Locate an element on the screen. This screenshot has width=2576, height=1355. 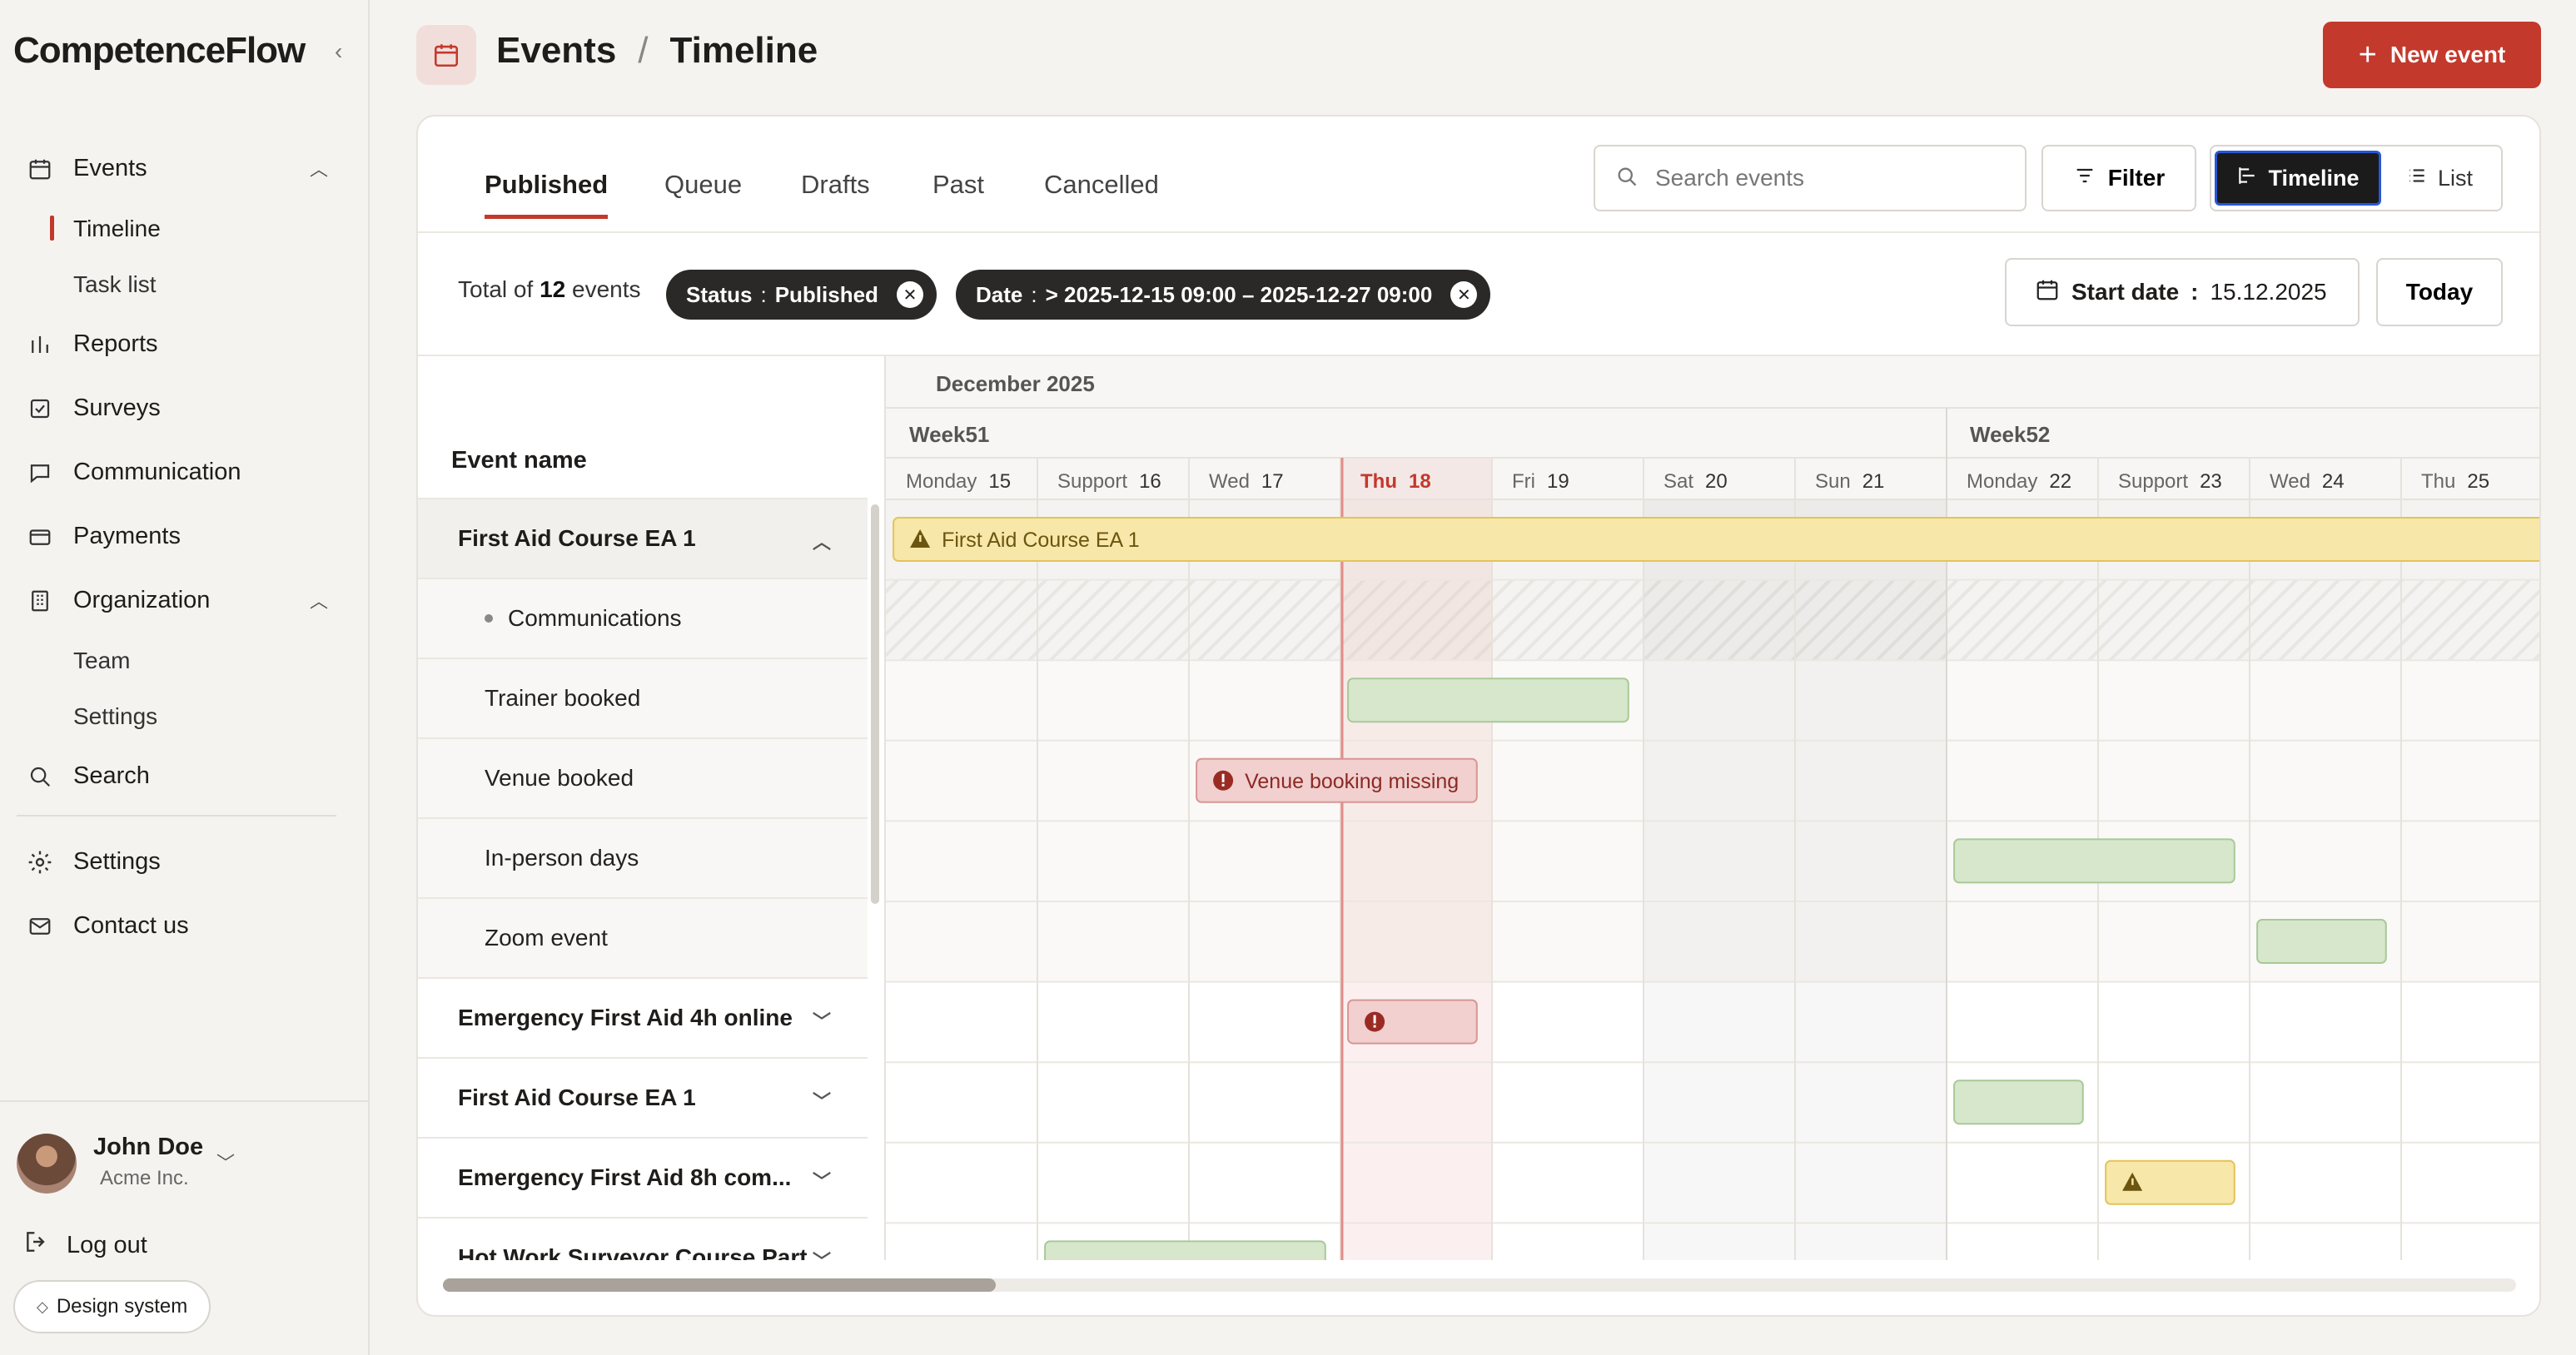
event-subrow: Communications is located at coordinates (643, 619).